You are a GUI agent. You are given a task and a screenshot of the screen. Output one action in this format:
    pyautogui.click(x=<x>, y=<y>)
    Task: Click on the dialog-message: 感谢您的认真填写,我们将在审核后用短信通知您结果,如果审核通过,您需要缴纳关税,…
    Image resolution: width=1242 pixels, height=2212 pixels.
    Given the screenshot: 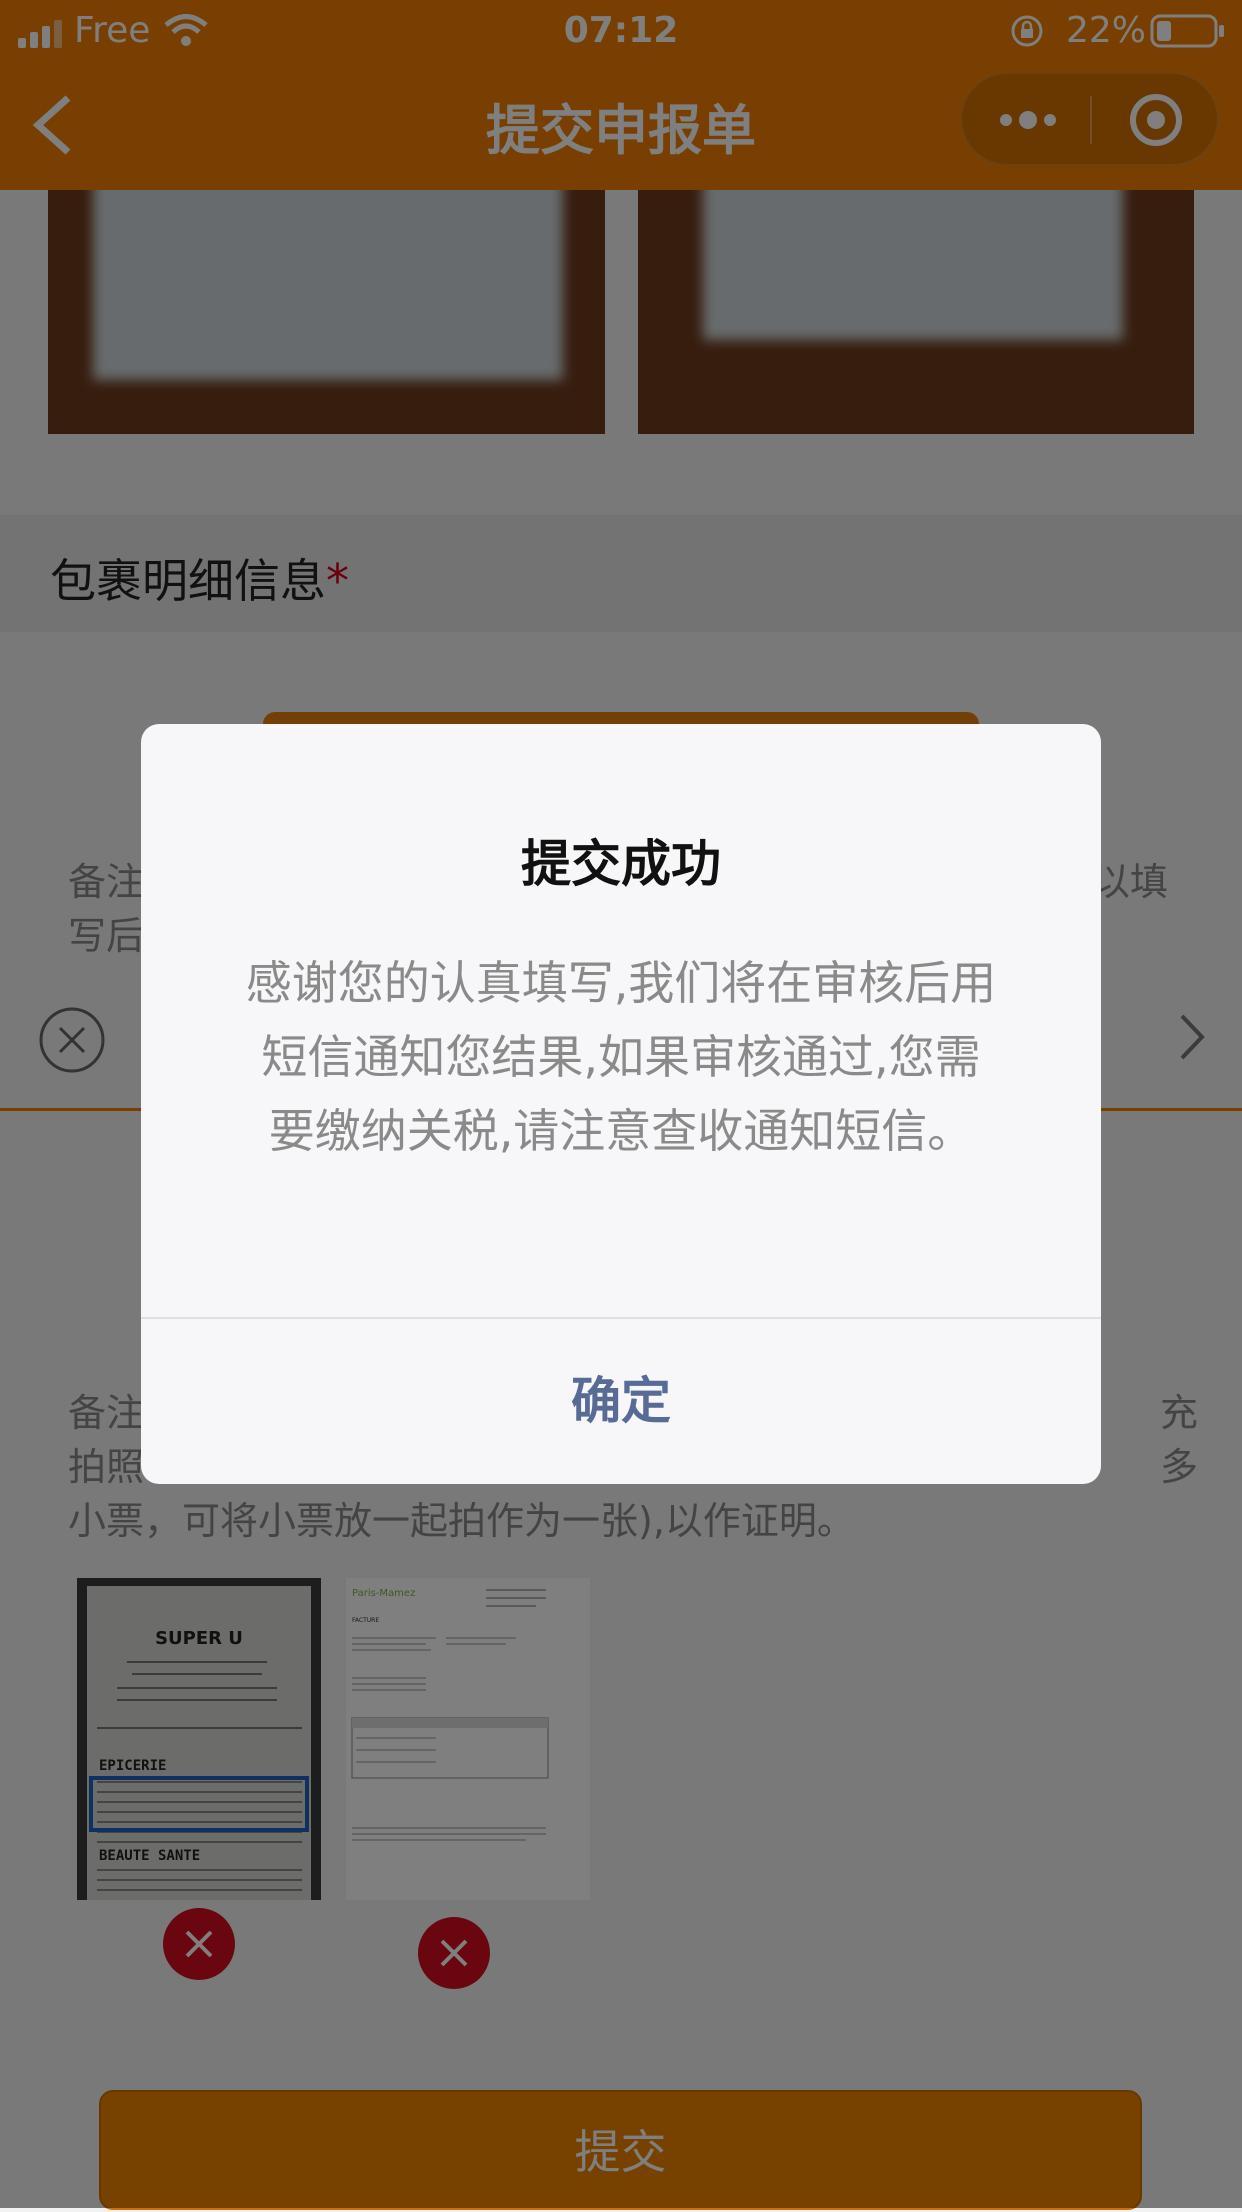 What is the action you would take?
    pyautogui.click(x=621, y=1057)
    